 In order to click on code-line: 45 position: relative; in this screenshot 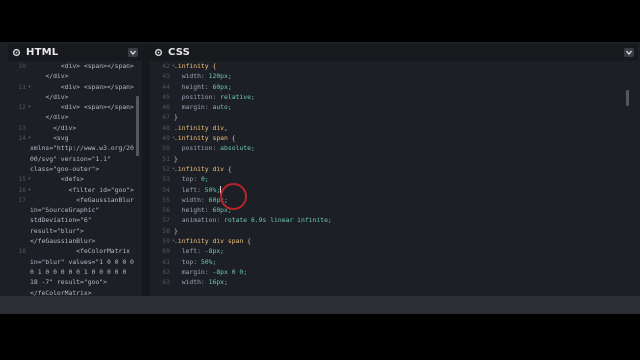, I will do `click(394, 97)`.